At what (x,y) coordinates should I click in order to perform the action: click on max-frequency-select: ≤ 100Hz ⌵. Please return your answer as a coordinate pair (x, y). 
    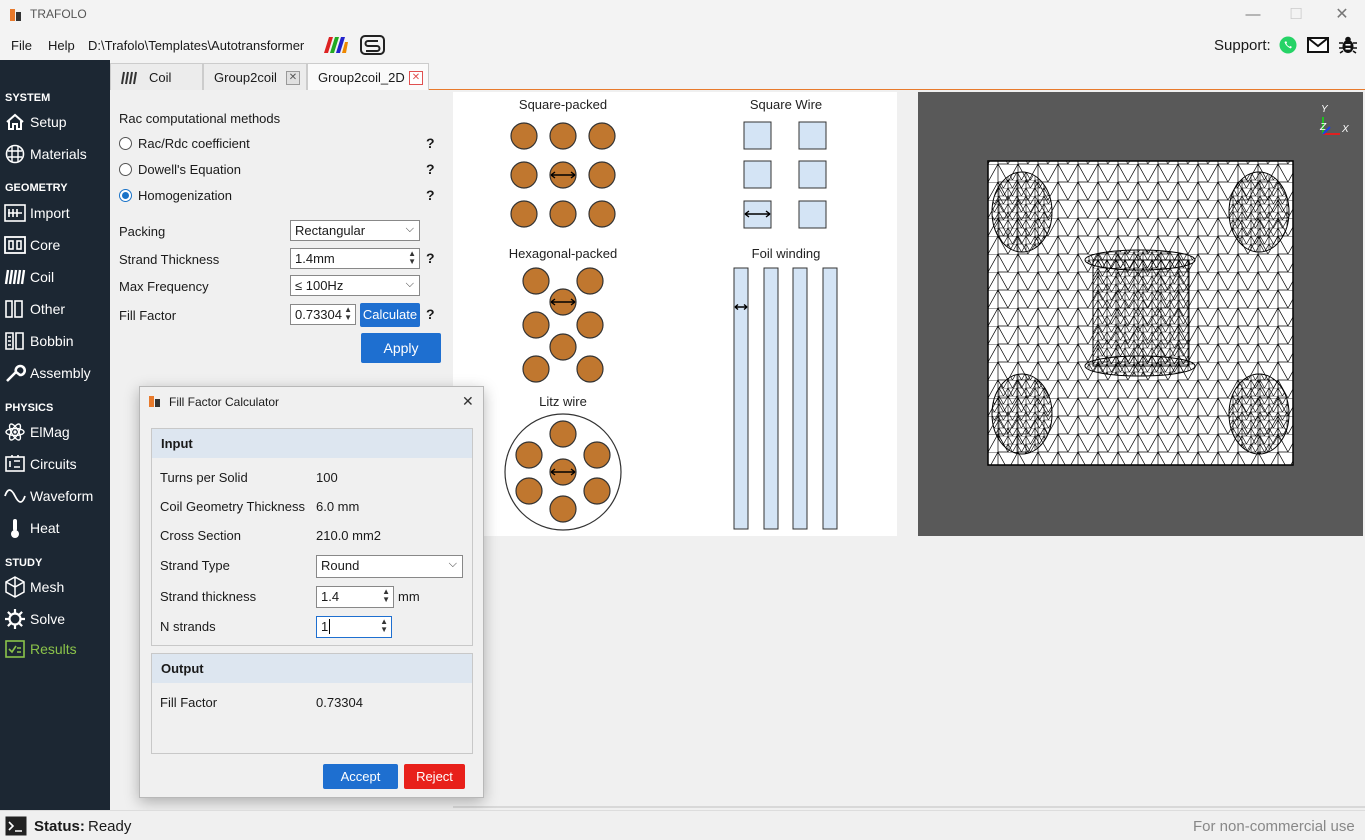
    Looking at the image, I should click on (355, 285).